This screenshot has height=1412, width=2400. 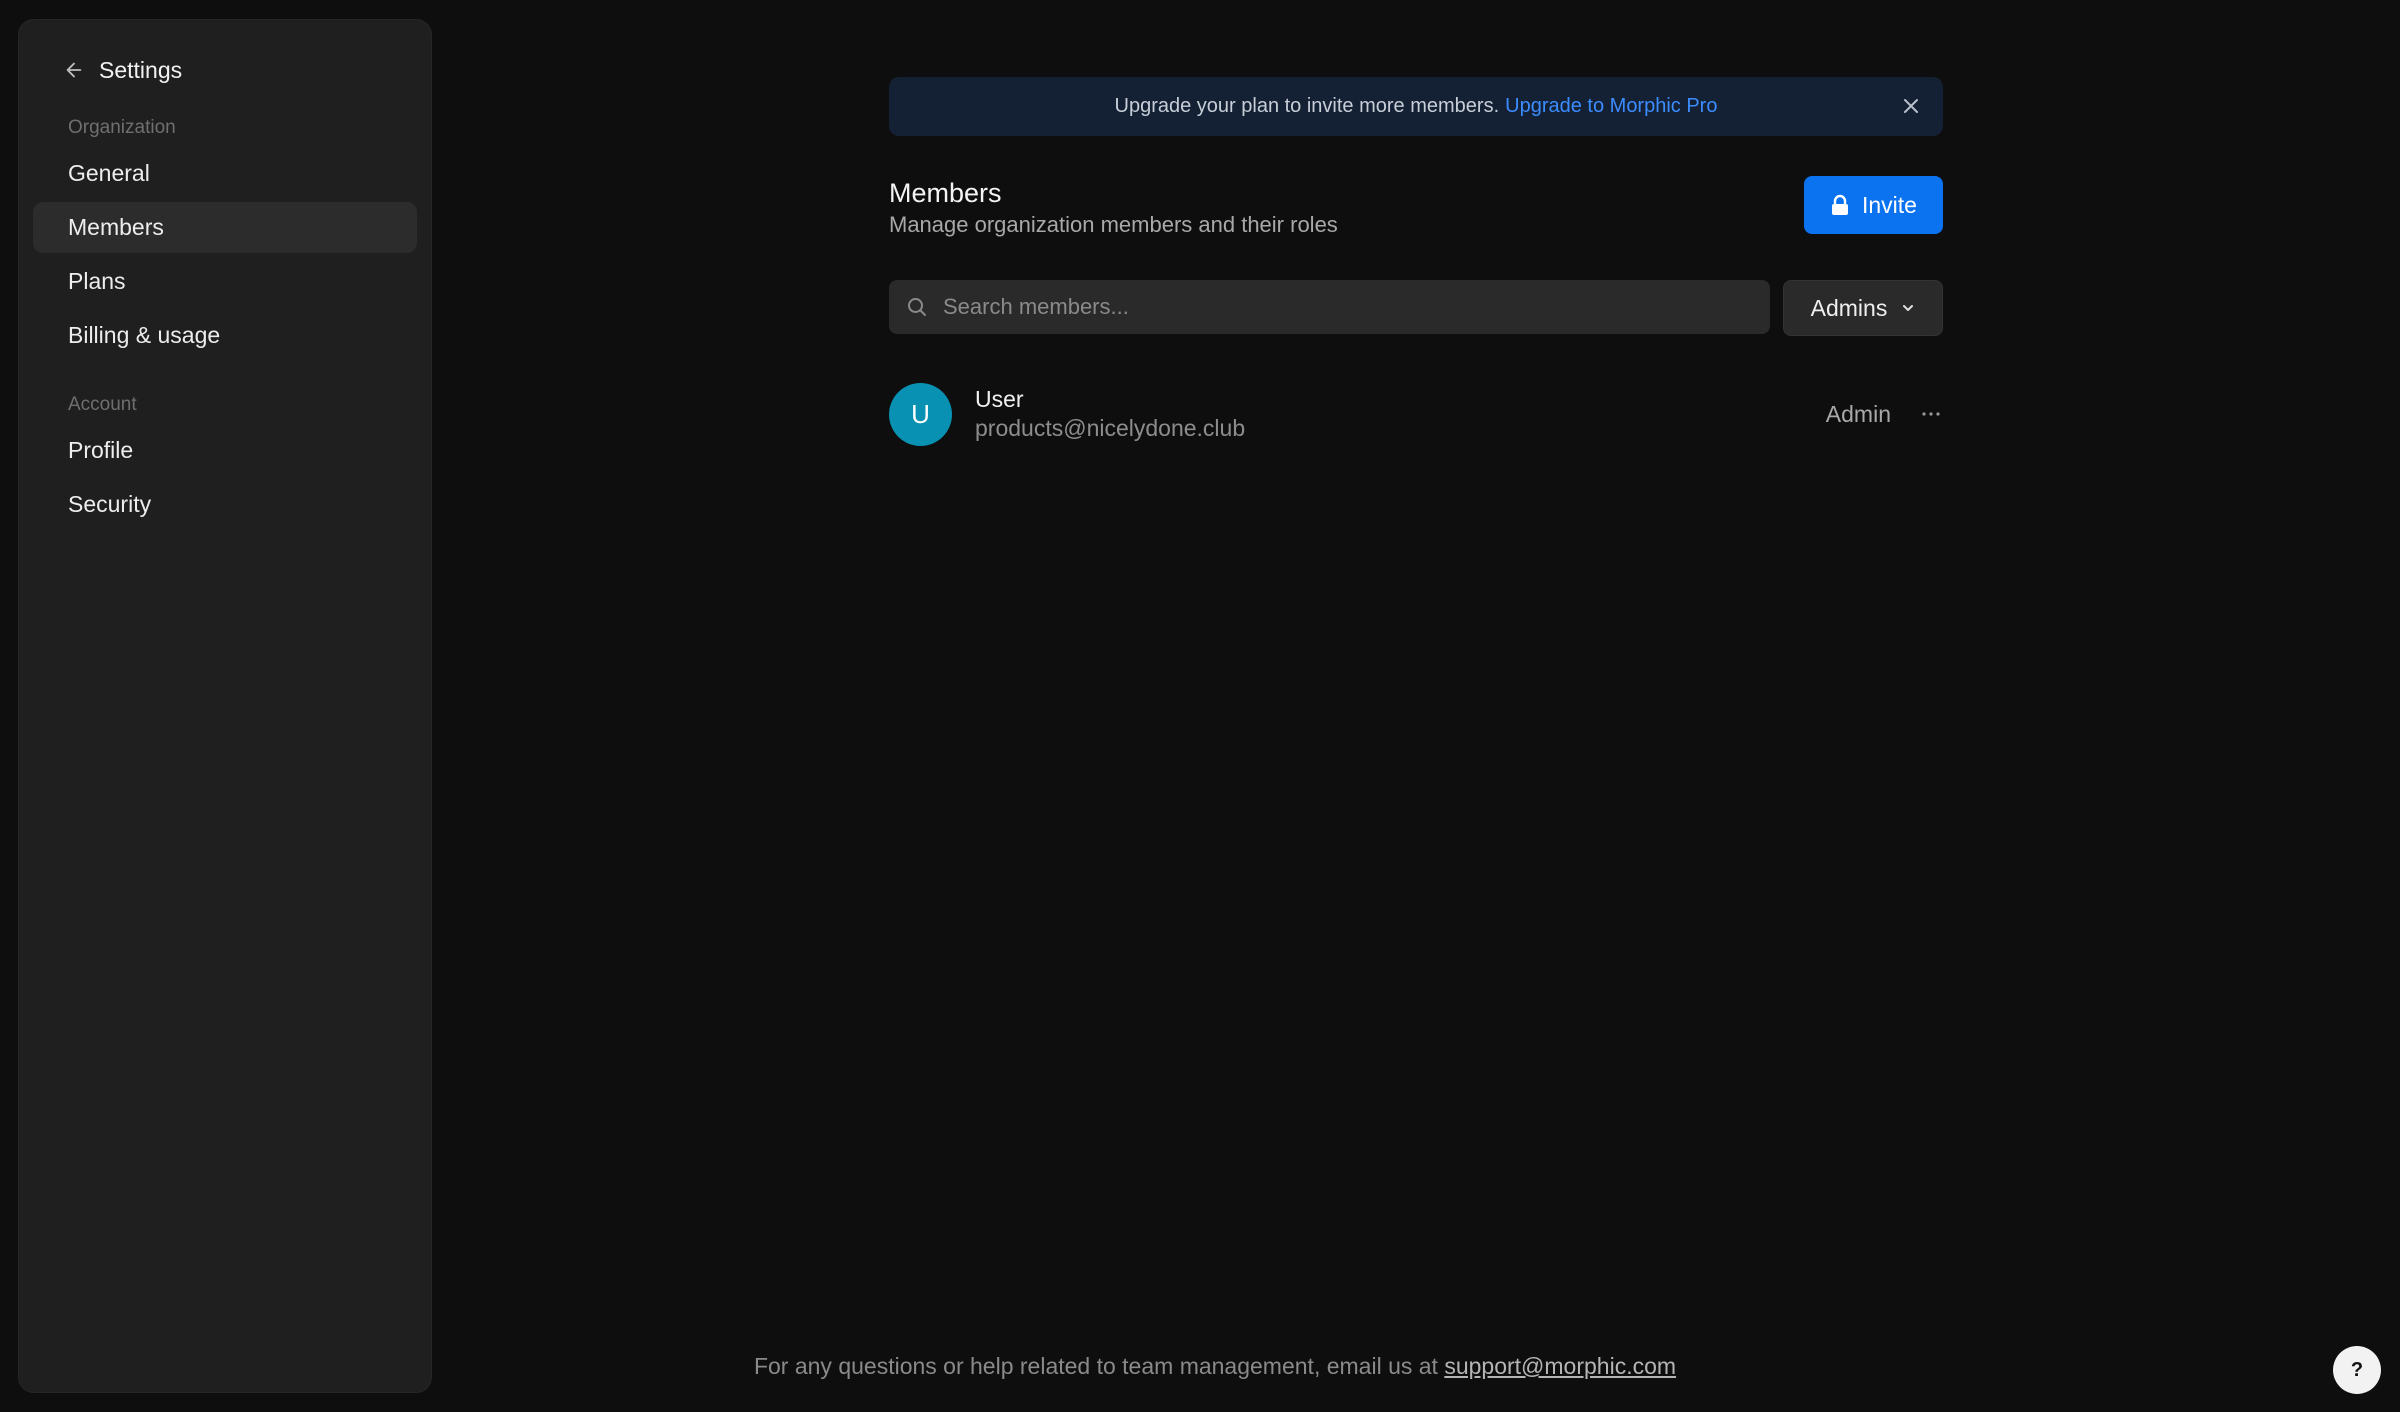 What do you see at coordinates (1560, 1366) in the screenshot?
I see `support-email-link: support@morphic.com` at bounding box center [1560, 1366].